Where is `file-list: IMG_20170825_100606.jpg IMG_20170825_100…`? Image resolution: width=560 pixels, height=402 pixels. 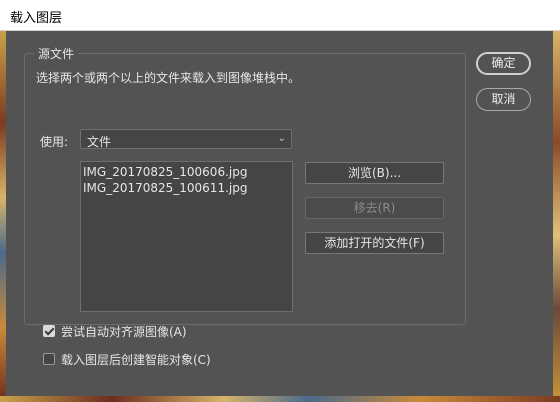 file-list: IMG_20170825_100606.jpg IMG_20170825_100… is located at coordinates (186, 236).